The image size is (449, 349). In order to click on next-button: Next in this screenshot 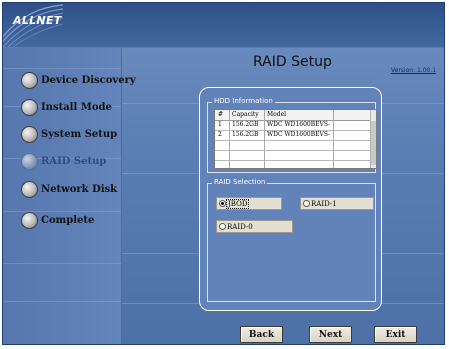, I will do `click(330, 334)`.